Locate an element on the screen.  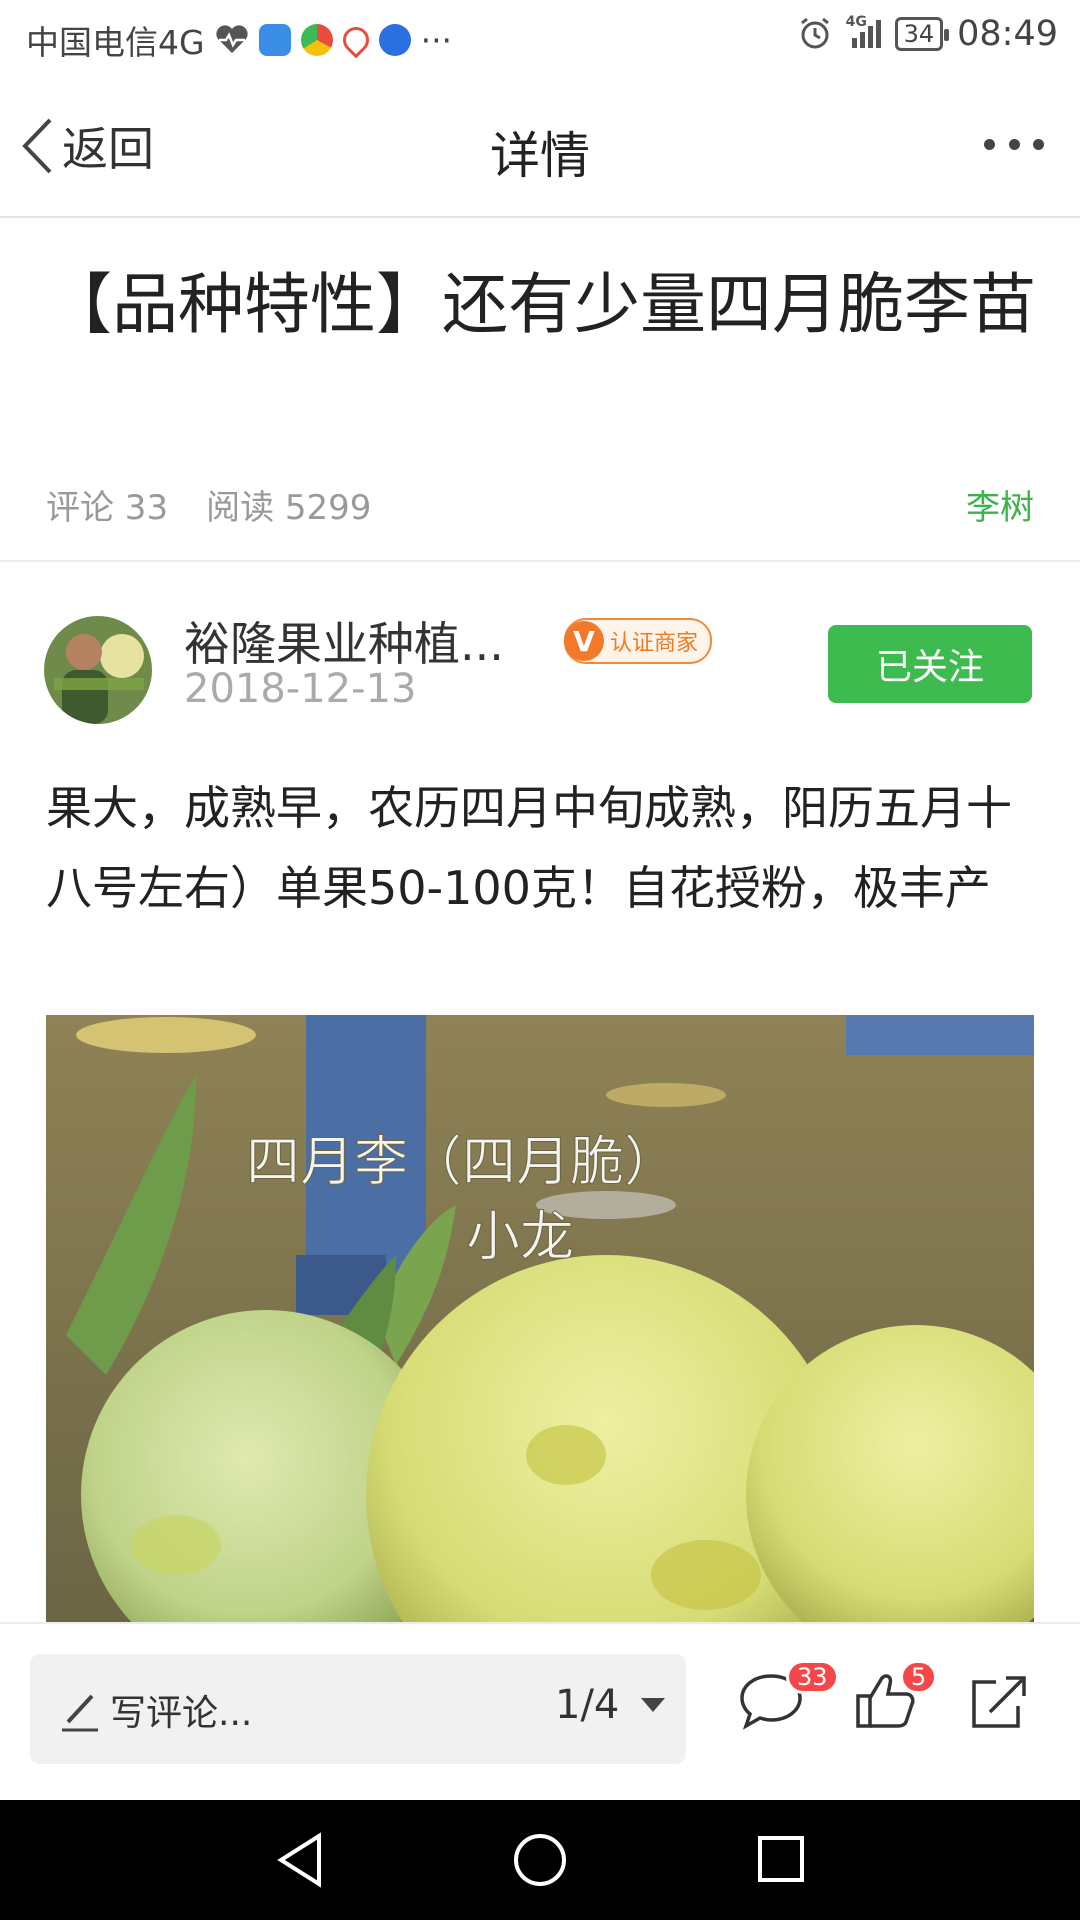
status-bar-left: 中国电信4G ··· is located at coordinates (239, 40).